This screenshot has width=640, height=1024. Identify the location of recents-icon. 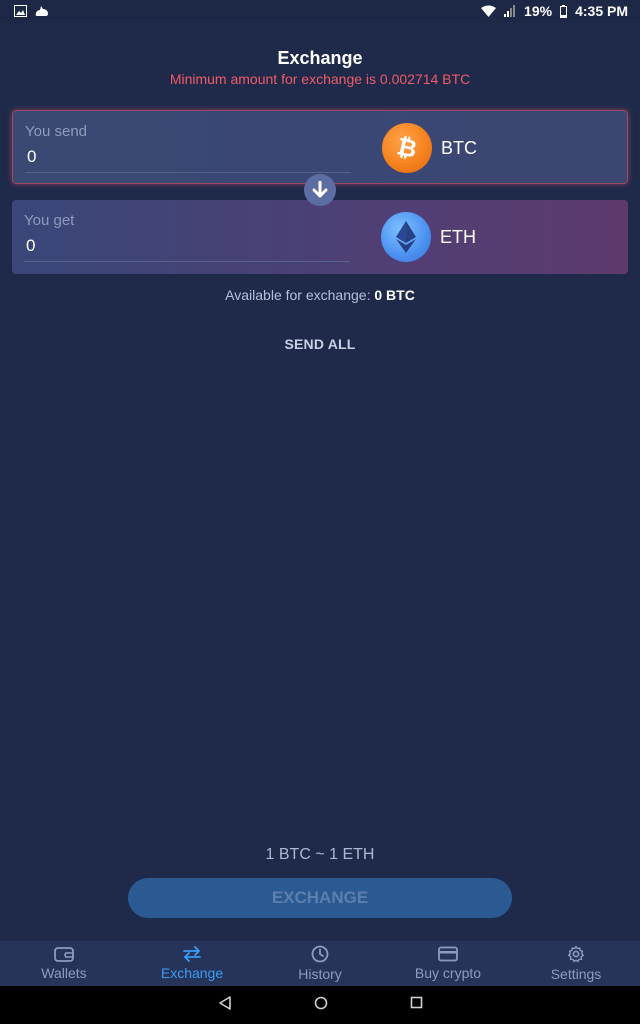
(416, 1005).